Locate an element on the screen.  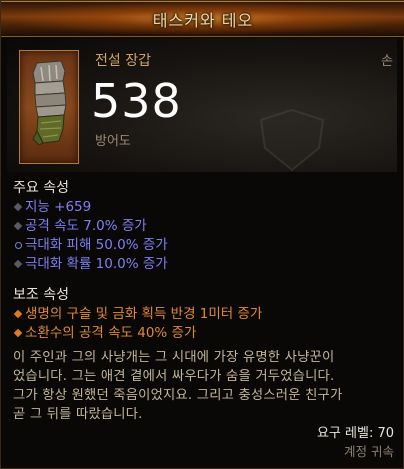
flavor-line: 이 주인과 그의 사냥개는 그 시대에 가장 유명한 사냥꾼이 is located at coordinates (174, 357).